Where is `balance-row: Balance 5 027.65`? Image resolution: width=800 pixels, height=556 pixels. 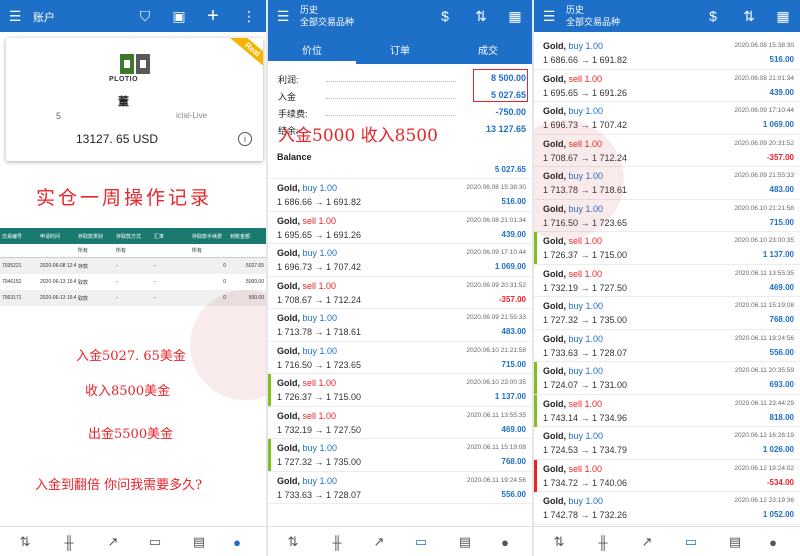
balance-row: Balance 5 027.65 is located at coordinates (400, 163).